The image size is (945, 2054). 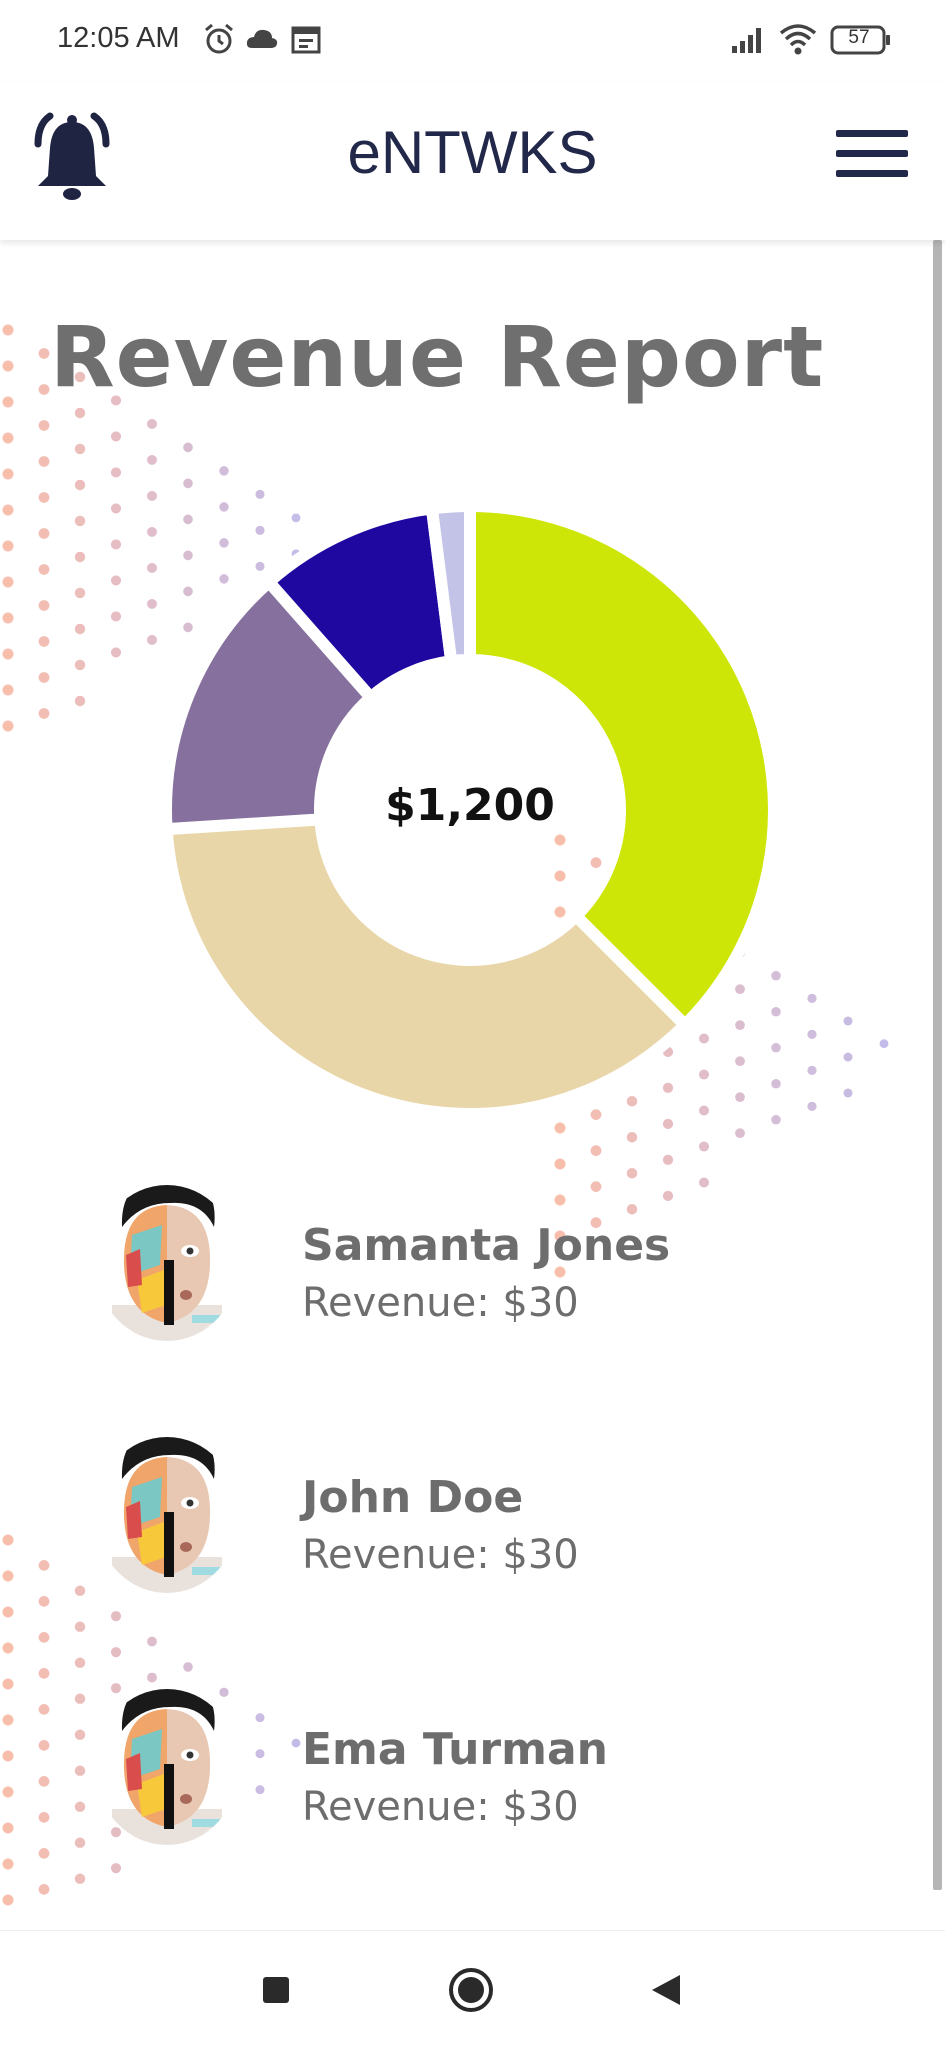 What do you see at coordinates (118, 38) in the screenshot?
I see `status-time: 12:05 AM` at bounding box center [118, 38].